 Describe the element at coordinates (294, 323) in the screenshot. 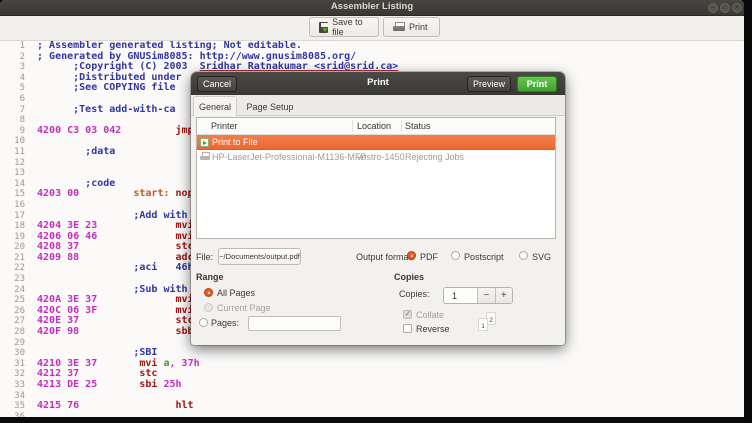

I see `pages-input` at that location.